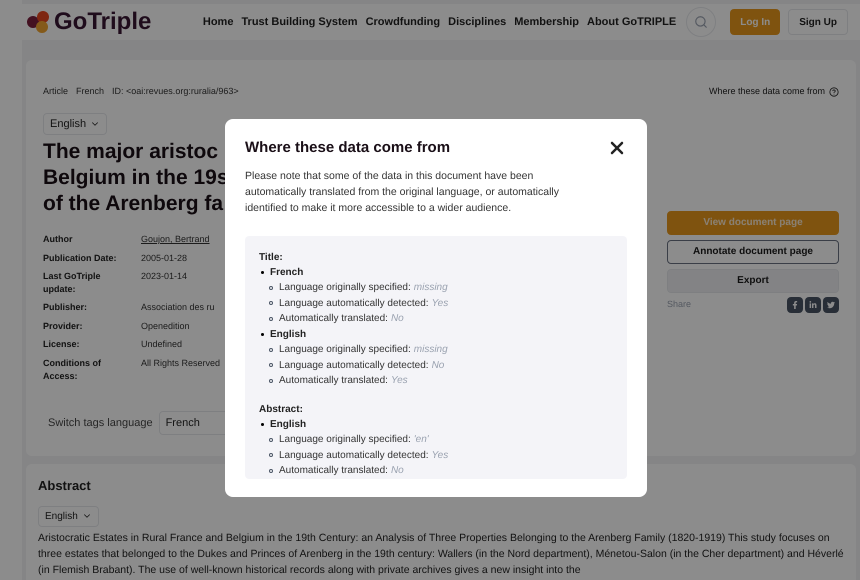  I want to click on meta-label: Last GoTriple update:, so click(72, 283).